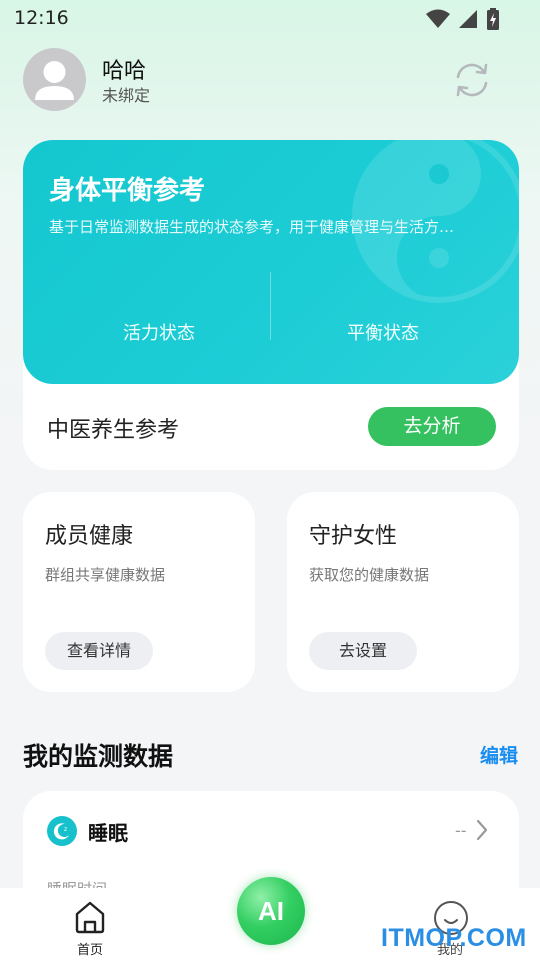  I want to click on status-time: 12:16, so click(41, 18).